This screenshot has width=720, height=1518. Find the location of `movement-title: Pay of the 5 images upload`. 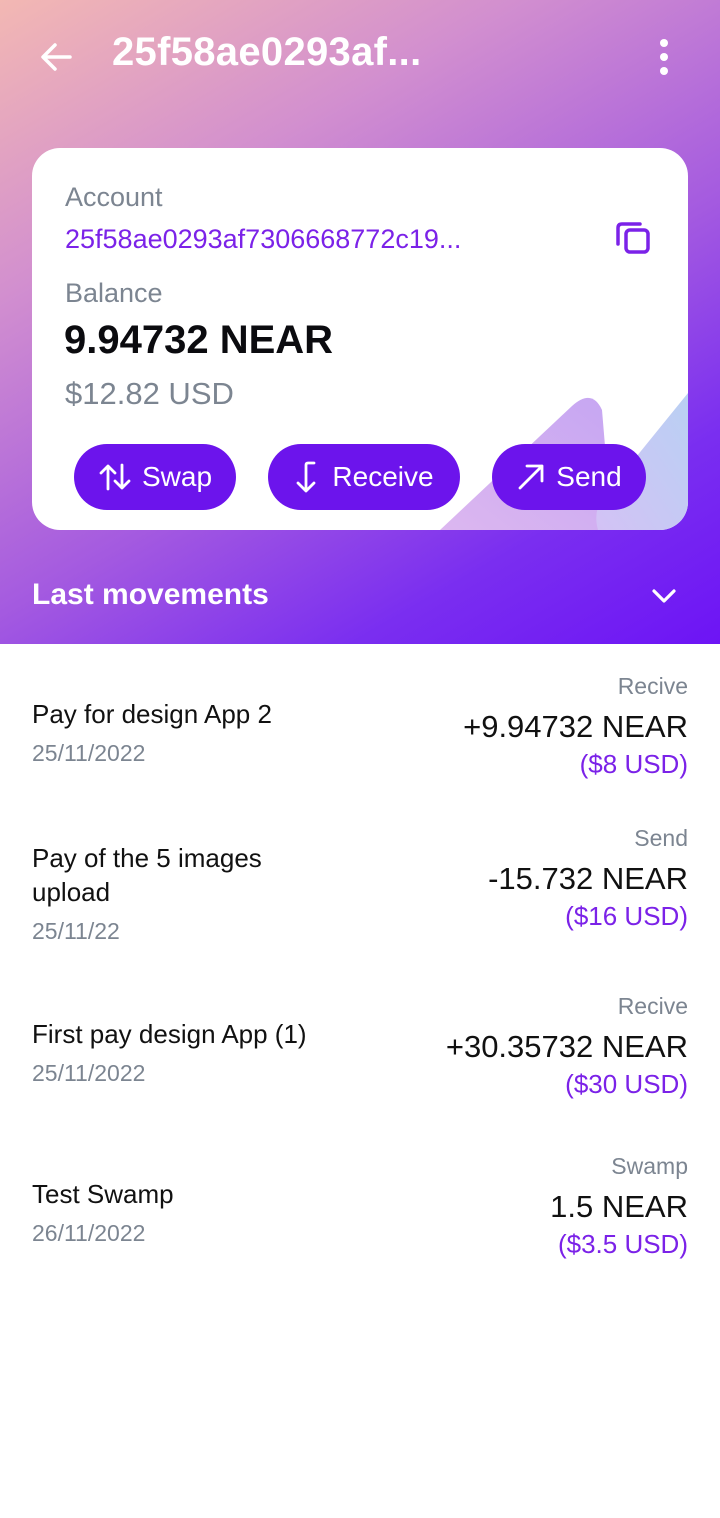

movement-title: Pay of the 5 images upload is located at coordinates (147, 875).